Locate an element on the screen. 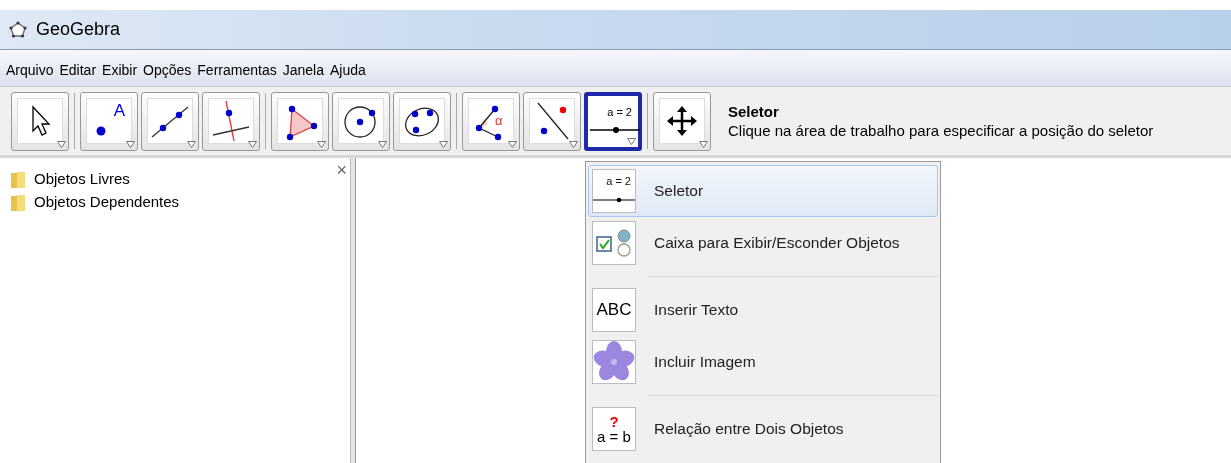 The width and height of the screenshot is (1231, 463). menu-item: Janela is located at coordinates (303, 70).